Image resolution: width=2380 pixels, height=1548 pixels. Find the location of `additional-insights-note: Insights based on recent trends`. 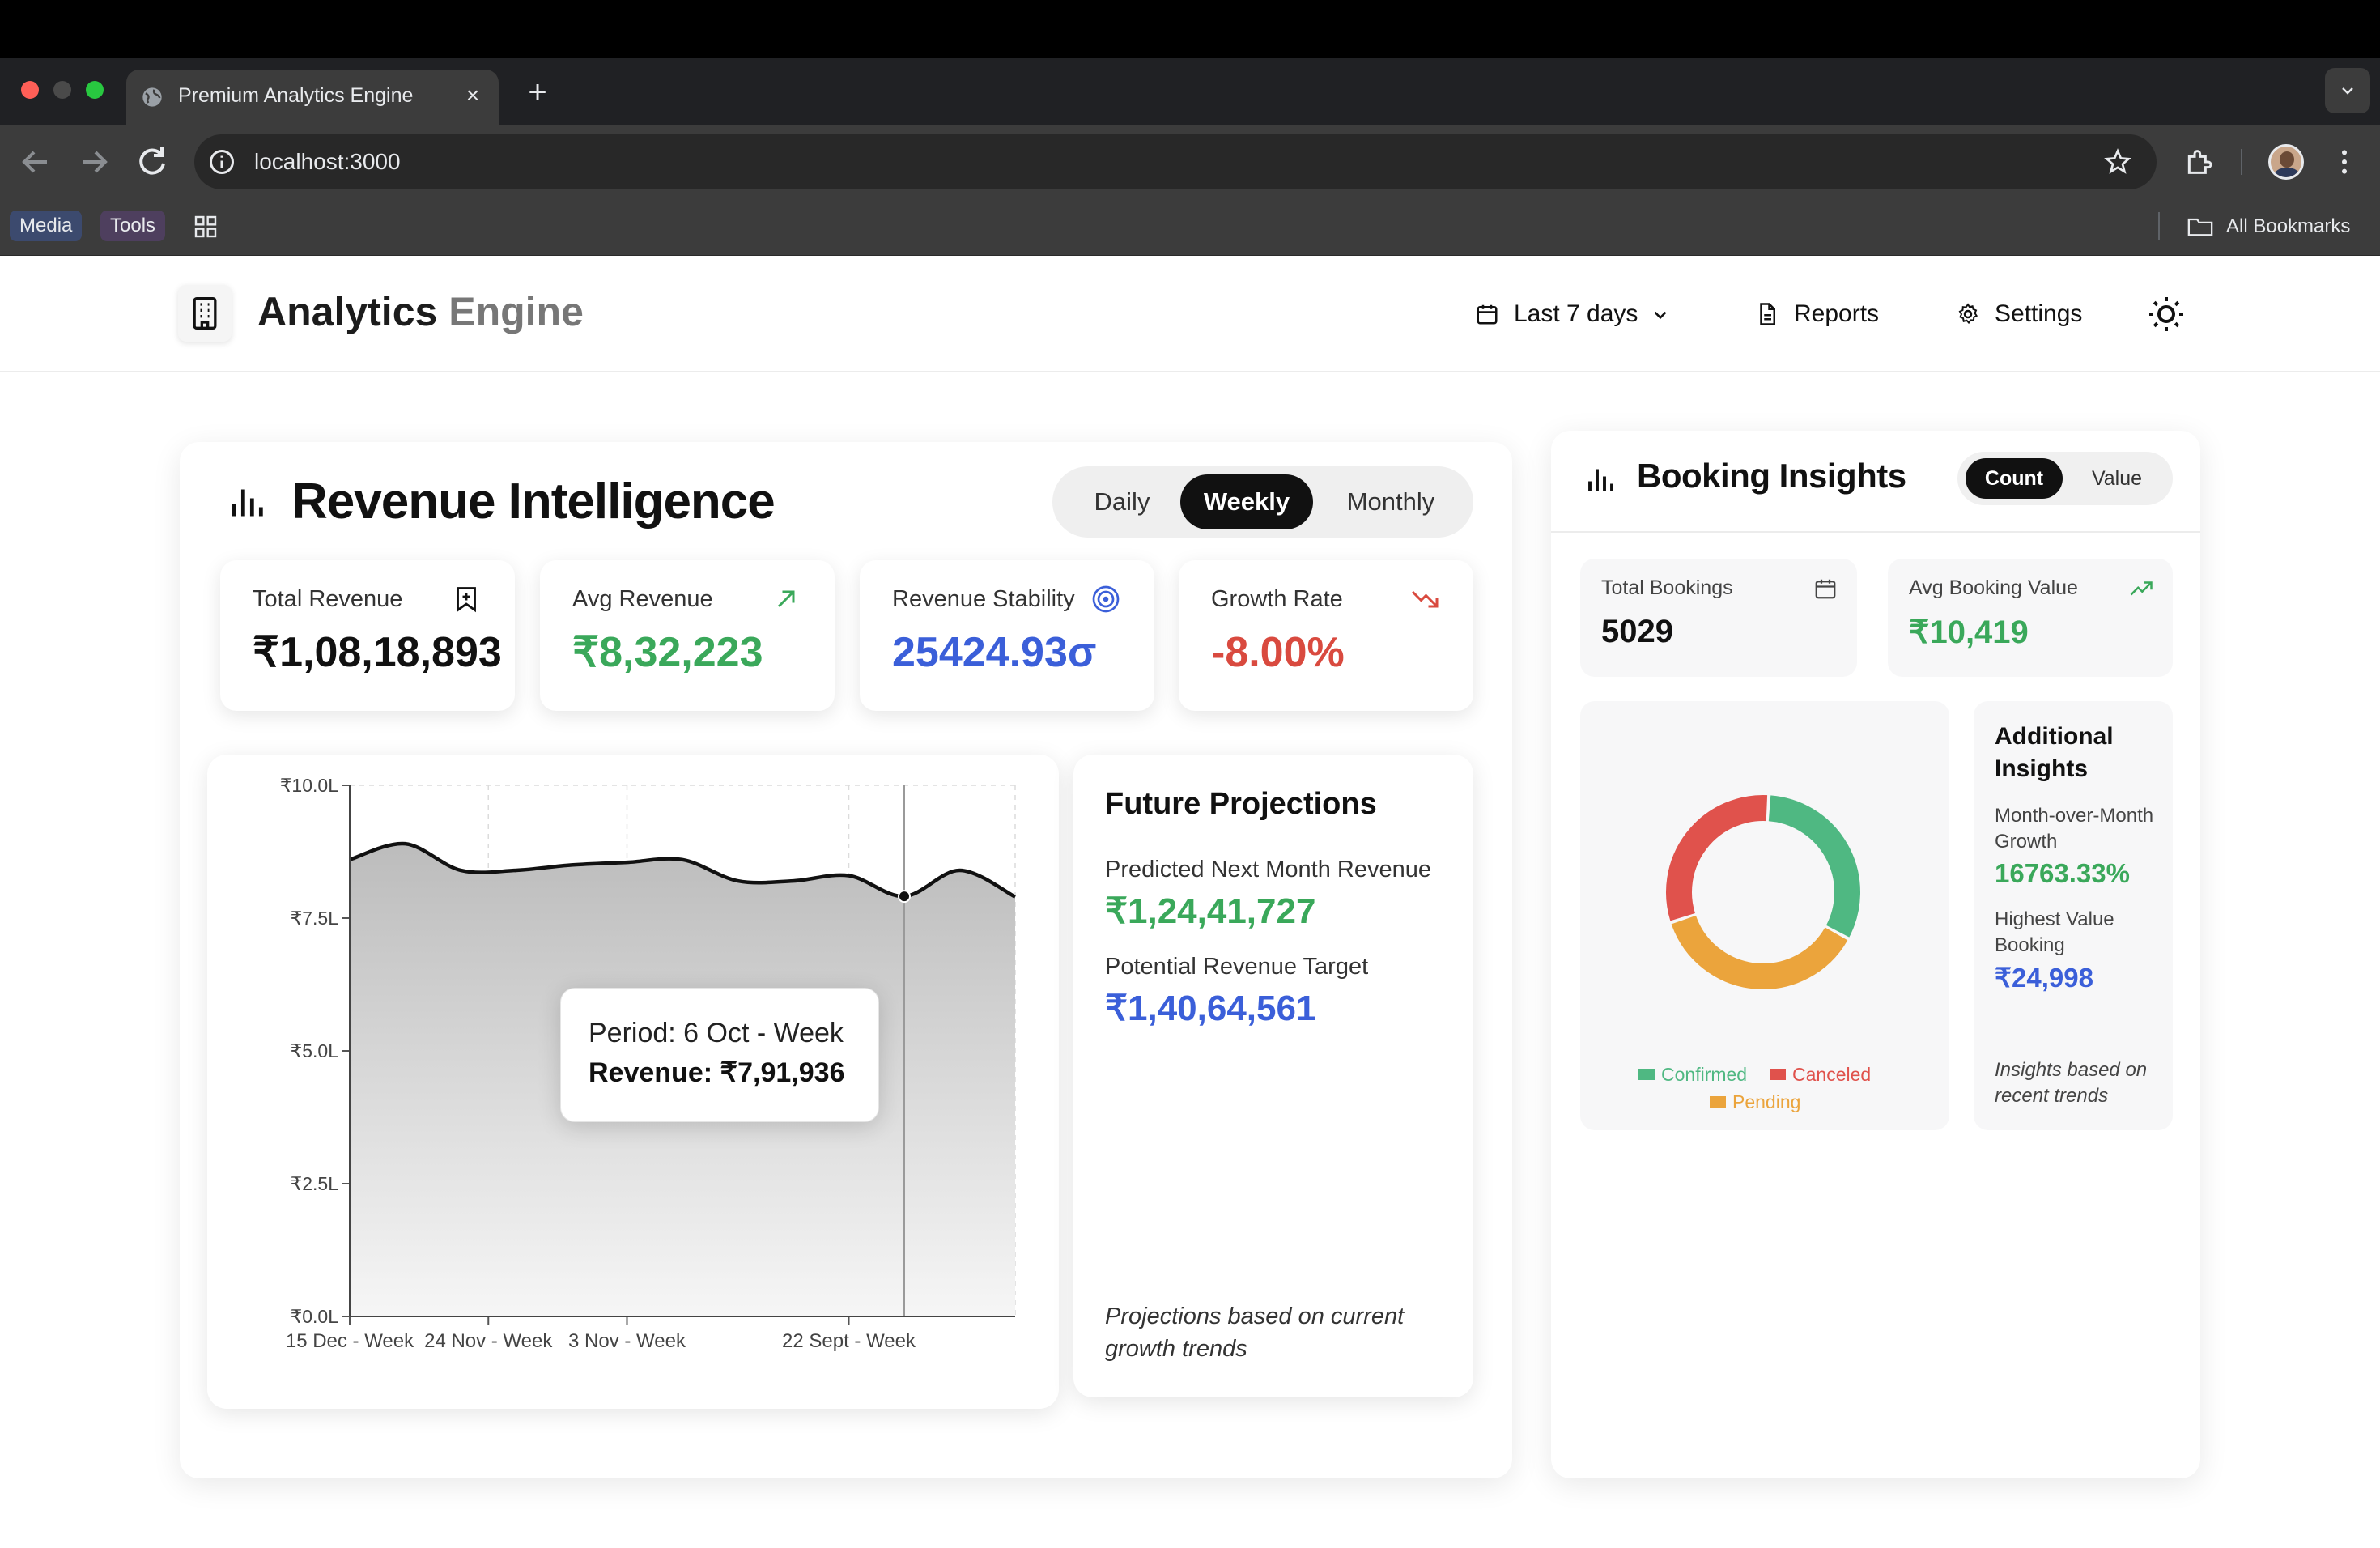

additional-insights-note: Insights based on recent trends is located at coordinates (2071, 1083).